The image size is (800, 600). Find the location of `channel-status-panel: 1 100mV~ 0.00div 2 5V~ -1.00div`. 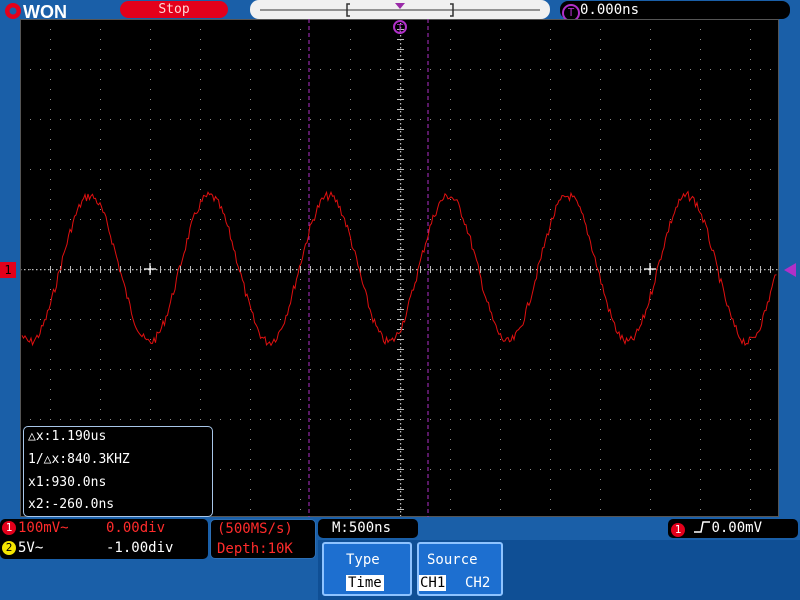

channel-status-panel: 1 100mV~ 0.00div 2 5V~ -1.00div is located at coordinates (104, 539).